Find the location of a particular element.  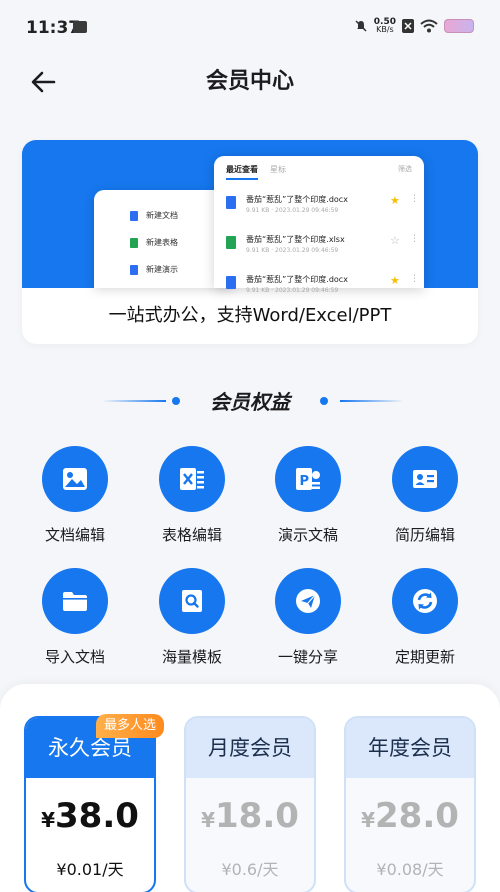

benefit-share: 一键分享 is located at coordinates (308, 618).